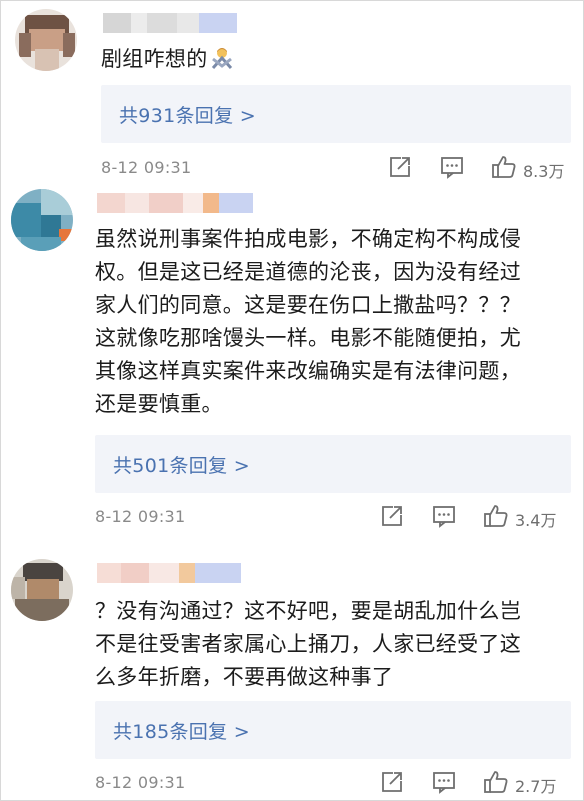  Describe the element at coordinates (181, 730) in the screenshot. I see `reply-count: 共185条回复 >` at that location.